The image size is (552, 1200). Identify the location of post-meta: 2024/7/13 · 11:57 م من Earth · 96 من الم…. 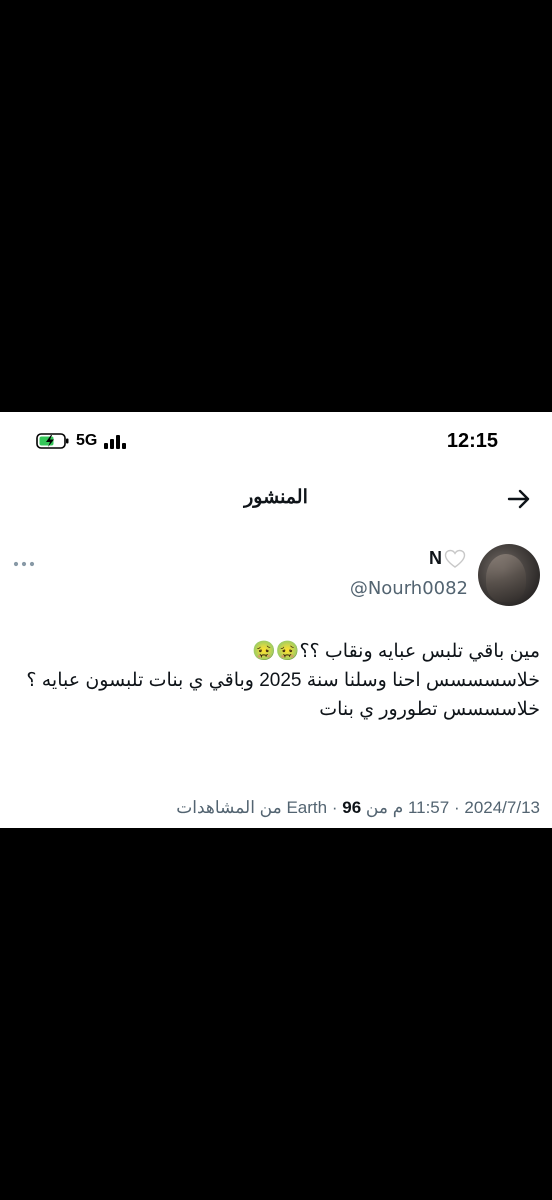
(275, 808).